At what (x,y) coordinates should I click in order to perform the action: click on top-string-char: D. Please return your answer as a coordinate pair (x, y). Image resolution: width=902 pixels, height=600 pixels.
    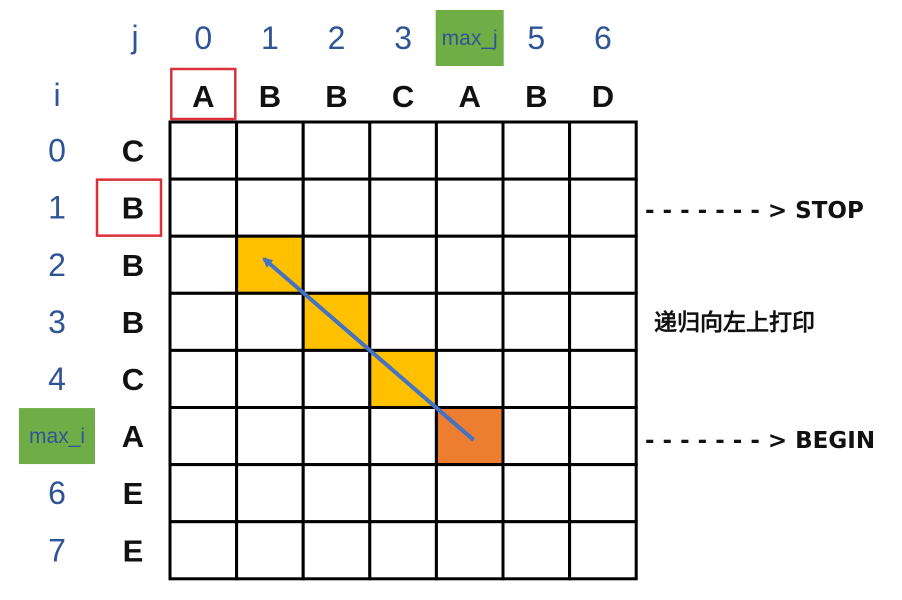
    Looking at the image, I should click on (603, 96).